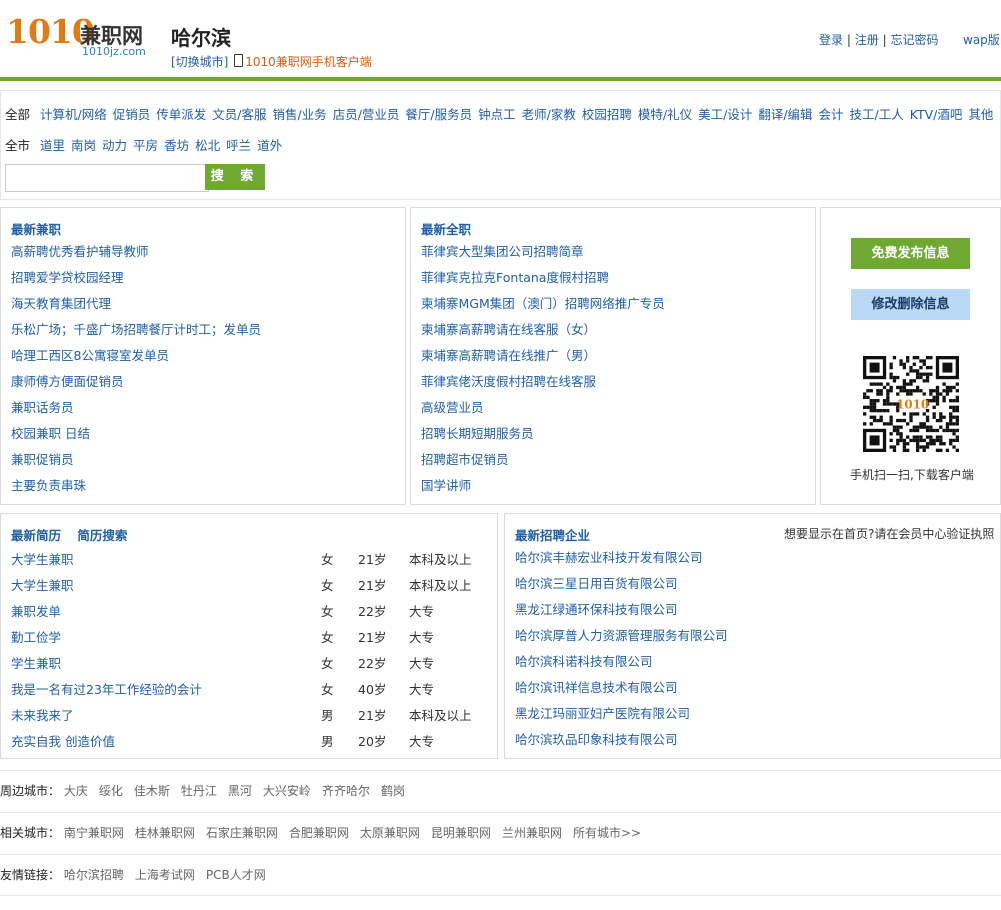 This screenshot has width=1001, height=910. I want to click on category-link: 销售/业务, so click(299, 114).